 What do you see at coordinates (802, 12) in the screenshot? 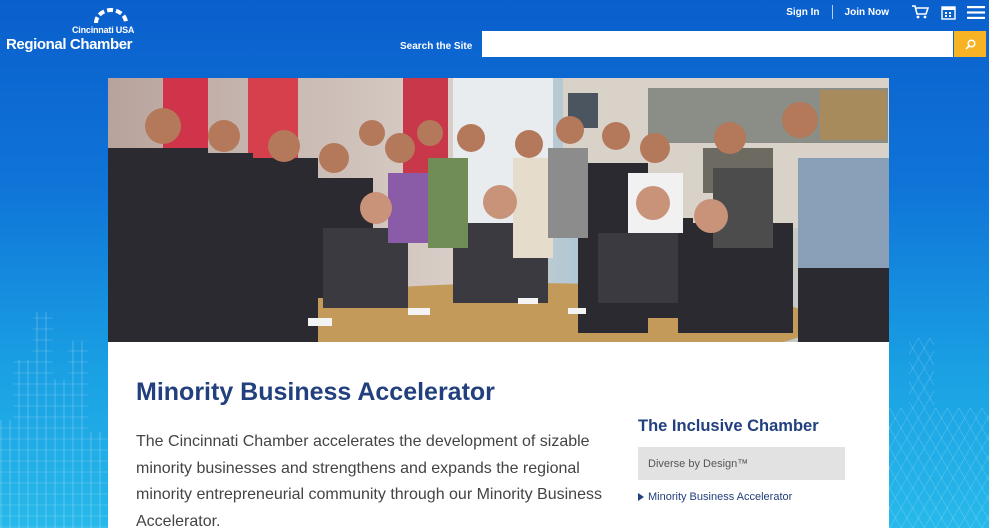
I see `sign-in-link: Sign In` at bounding box center [802, 12].